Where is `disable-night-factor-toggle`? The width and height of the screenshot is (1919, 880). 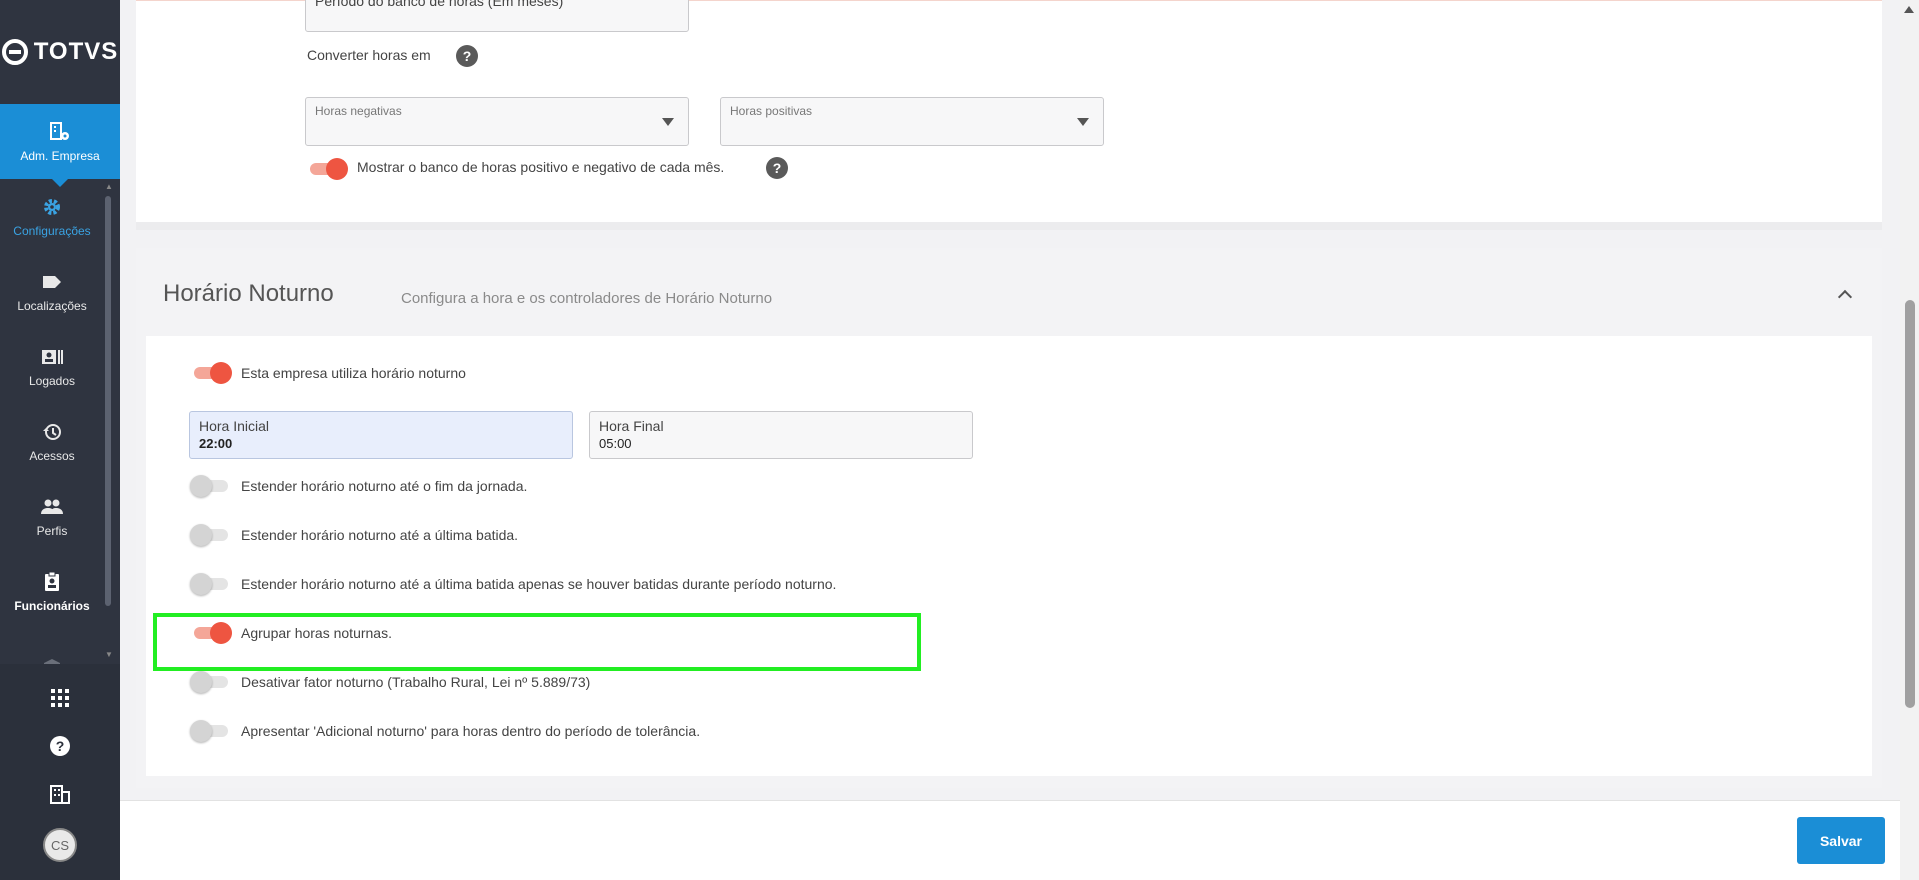
disable-night-factor-toggle is located at coordinates (210, 682).